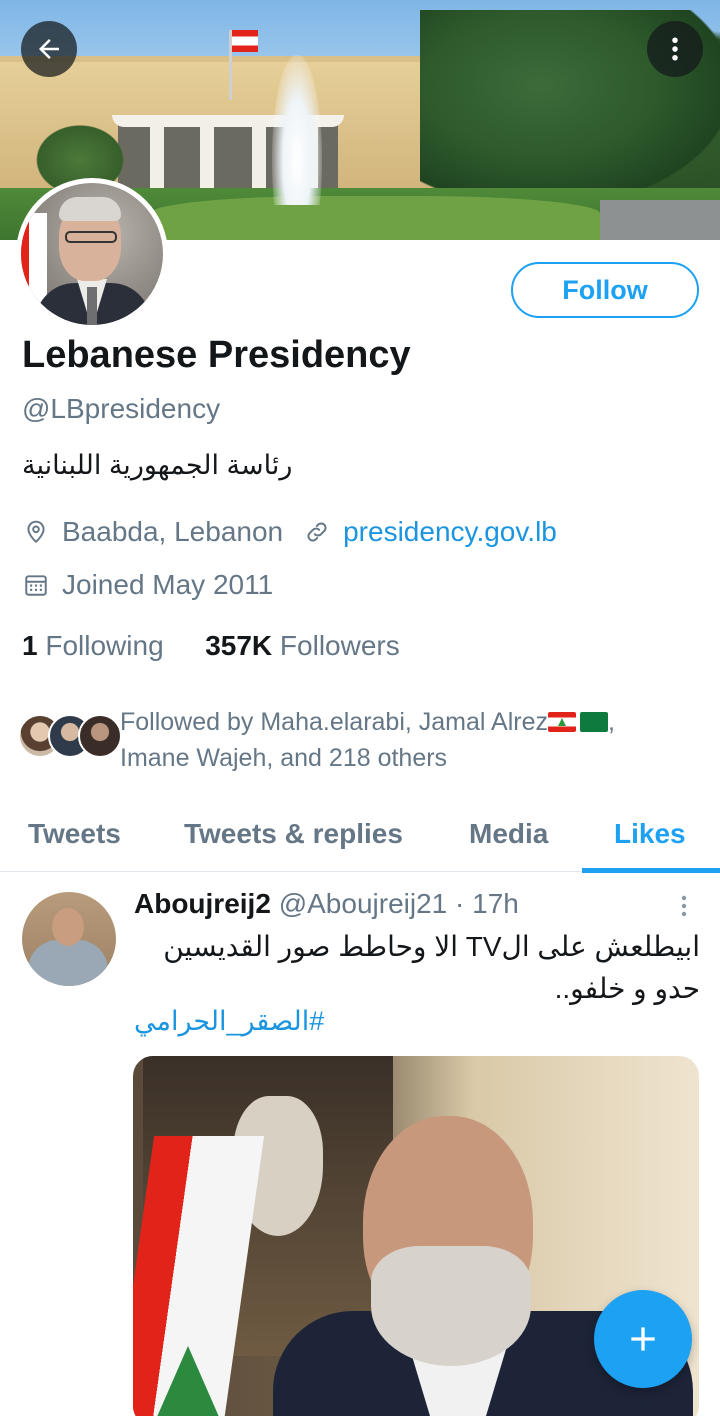 Image resolution: width=720 pixels, height=1416 pixels. What do you see at coordinates (74, 834) in the screenshot?
I see `tab-tweets: Tweets` at bounding box center [74, 834].